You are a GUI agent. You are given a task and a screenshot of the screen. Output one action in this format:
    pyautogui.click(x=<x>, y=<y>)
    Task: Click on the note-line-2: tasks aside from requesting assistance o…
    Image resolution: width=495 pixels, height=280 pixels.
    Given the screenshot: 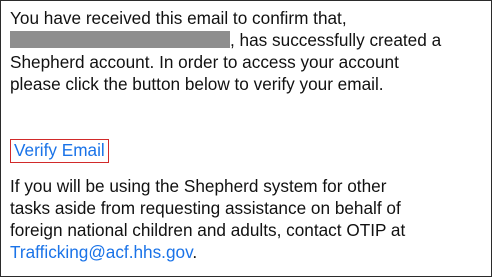 What is the action you would take?
    pyautogui.click(x=205, y=208)
    